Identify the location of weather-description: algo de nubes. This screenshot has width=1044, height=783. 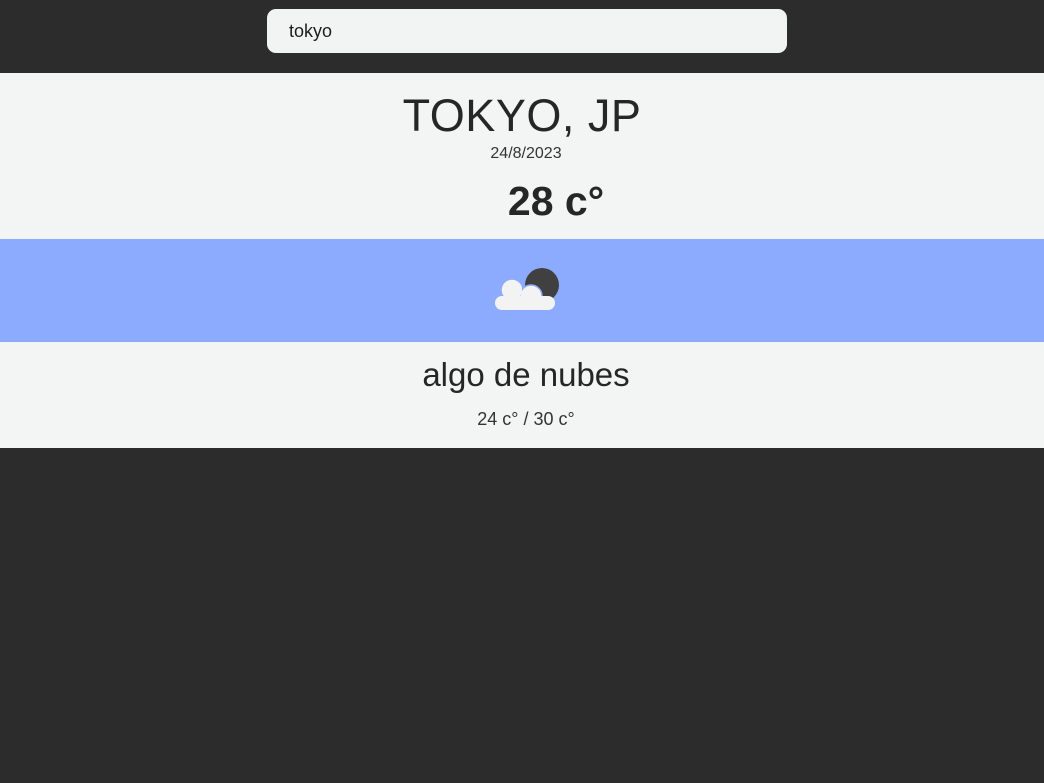
(526, 374).